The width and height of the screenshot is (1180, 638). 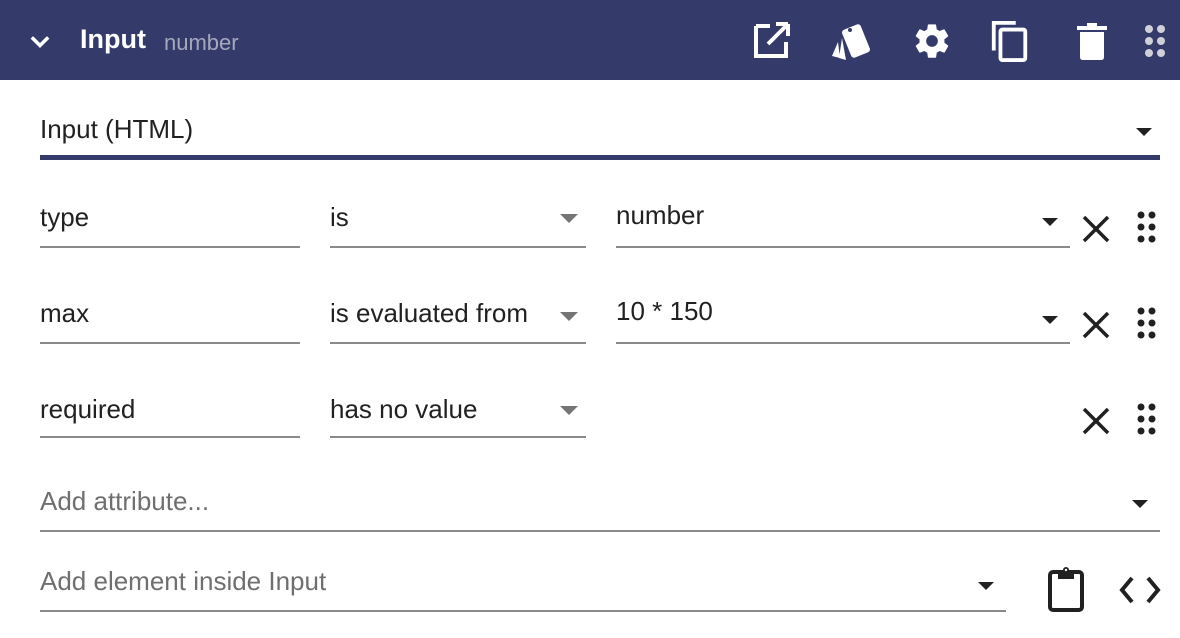 What do you see at coordinates (932, 41) in the screenshot?
I see `settings-gear-icon` at bounding box center [932, 41].